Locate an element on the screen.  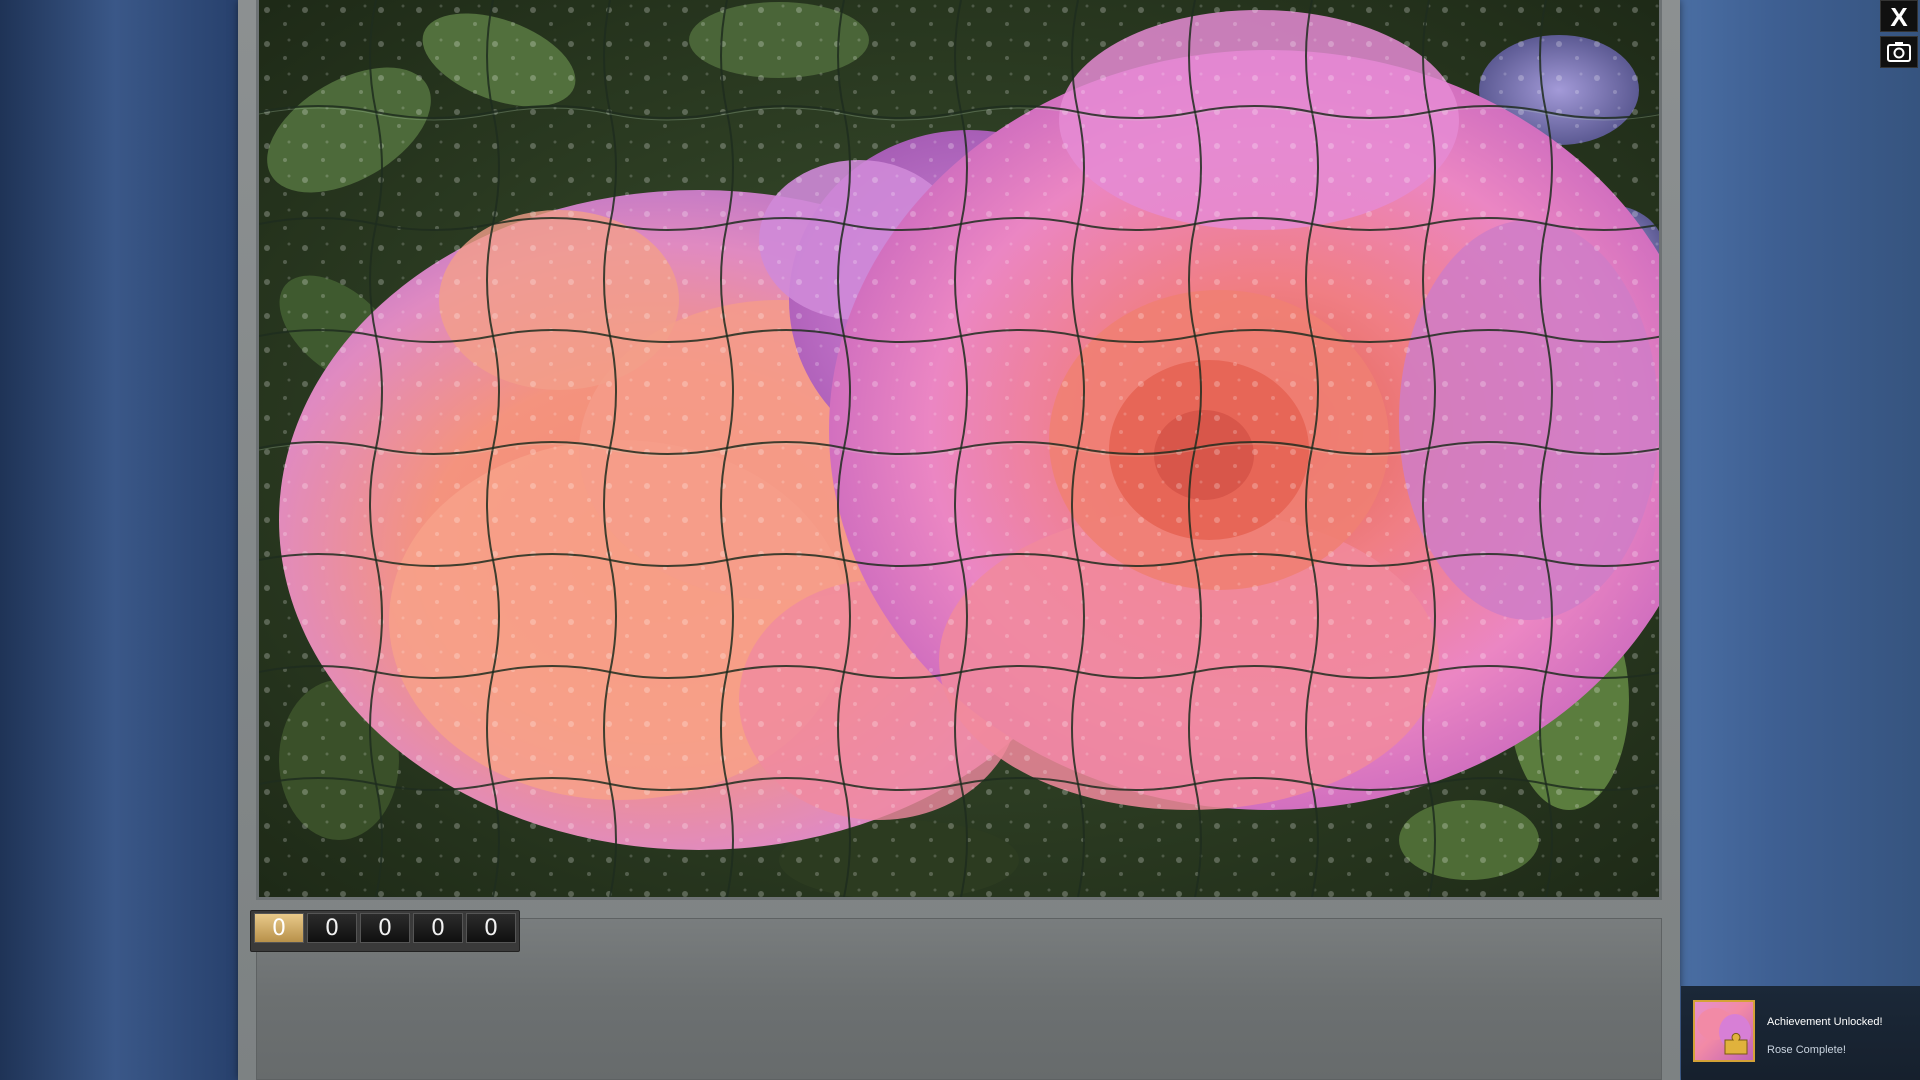
achievement-thumbnail is located at coordinates (1724, 1031).